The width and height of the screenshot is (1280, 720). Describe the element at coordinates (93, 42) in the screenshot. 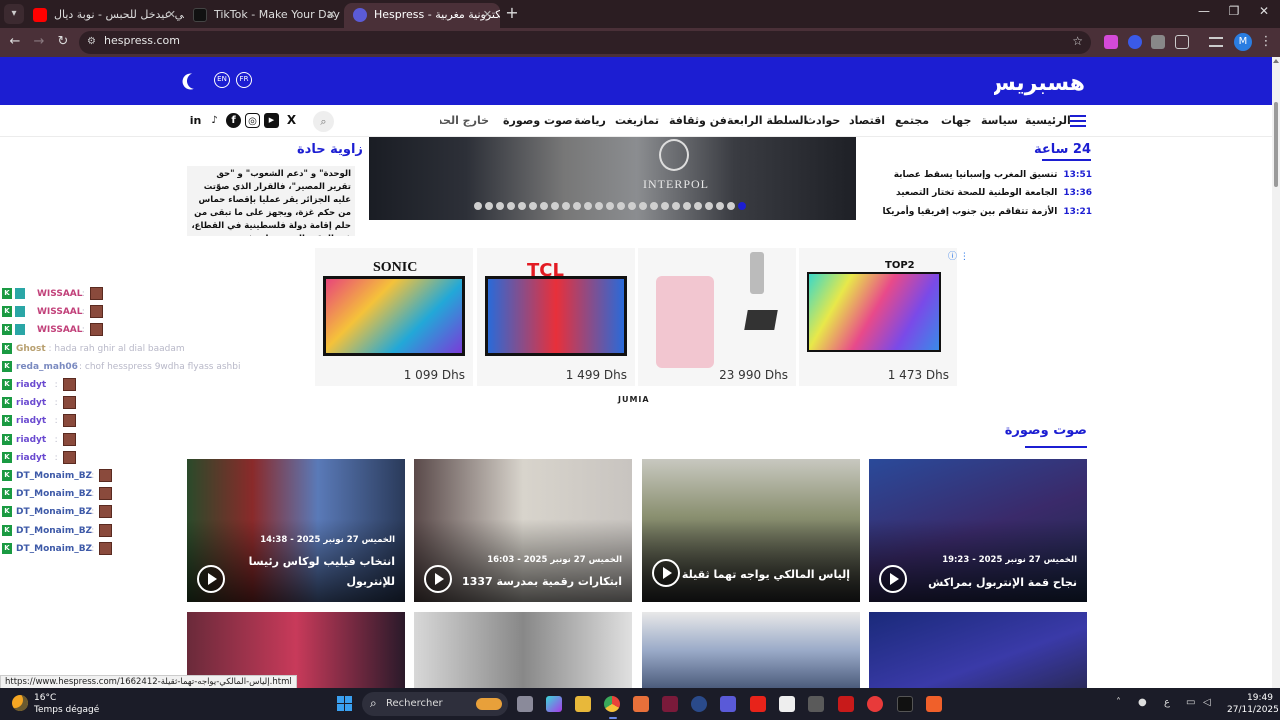

I see `site-info-icon: ⚙` at that location.